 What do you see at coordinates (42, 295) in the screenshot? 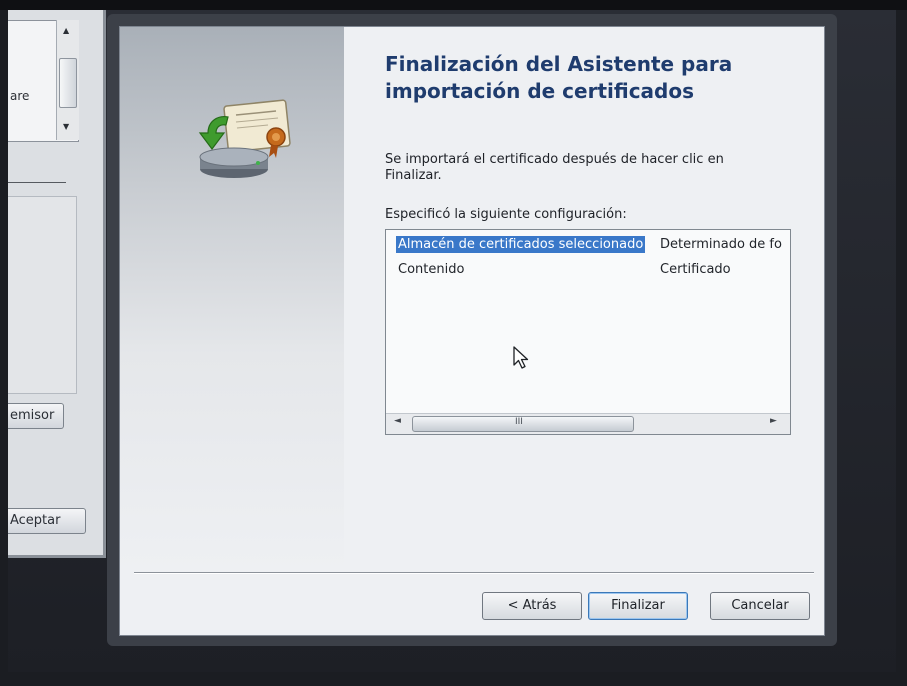
I see `background-panel` at bounding box center [42, 295].